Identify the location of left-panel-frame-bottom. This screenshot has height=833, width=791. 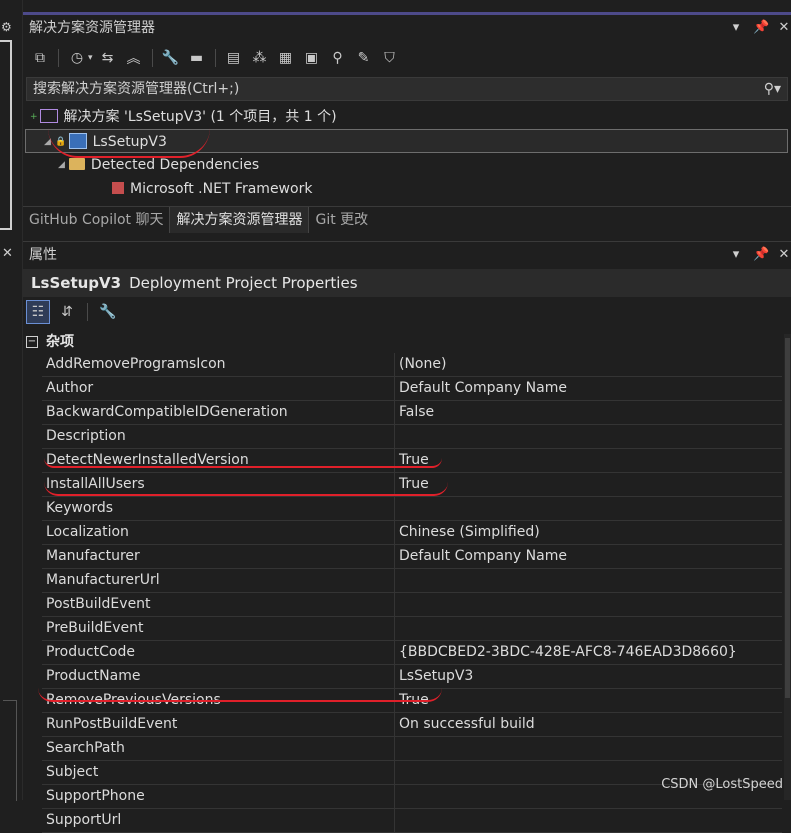
(10, 750).